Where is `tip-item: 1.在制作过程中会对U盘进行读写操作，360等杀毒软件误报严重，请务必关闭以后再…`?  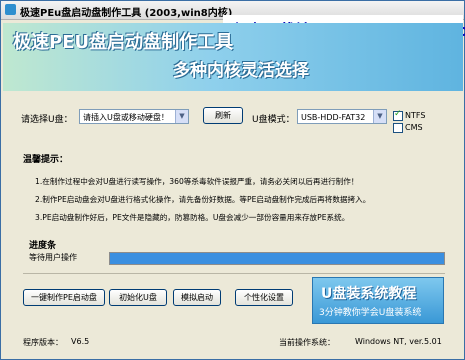
tip-item: 1.在制作过程中会对U盘进行读写操作，360等杀毒软件误报严重，请务必关闭以后再… is located at coordinates (197, 181).